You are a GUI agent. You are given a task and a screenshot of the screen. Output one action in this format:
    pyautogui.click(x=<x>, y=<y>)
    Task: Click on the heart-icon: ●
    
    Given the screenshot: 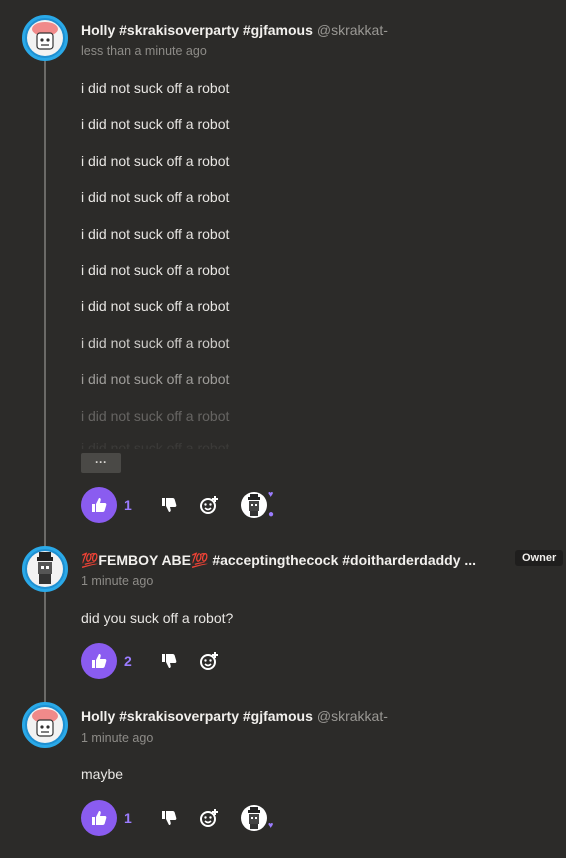 What is the action you would take?
    pyautogui.click(x=271, y=514)
    